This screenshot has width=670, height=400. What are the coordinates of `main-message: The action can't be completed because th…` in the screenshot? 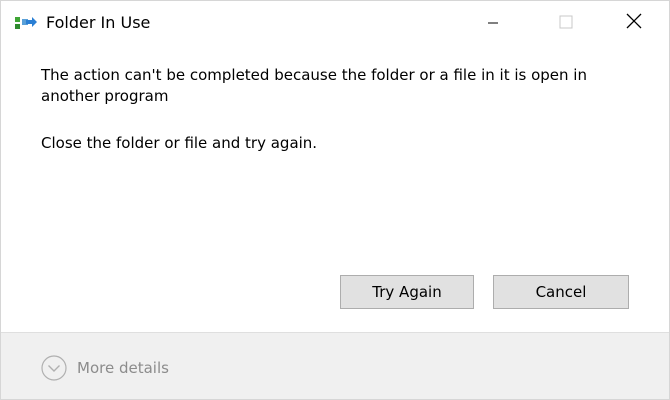 It's located at (314, 85).